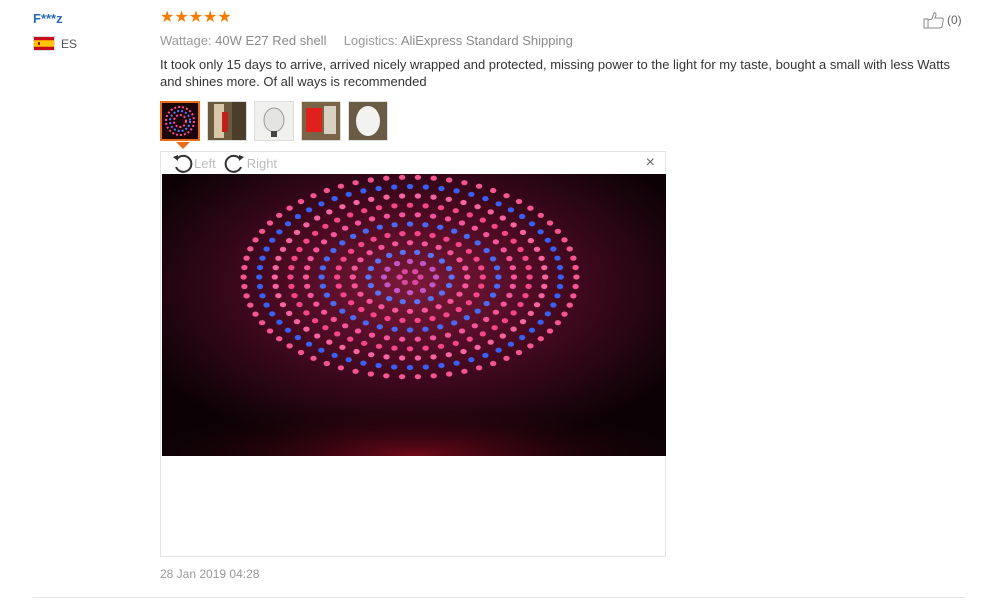 Image resolution: width=1000 pixels, height=600 pixels. I want to click on wattage-value: 40W E27 Red shell, so click(271, 40).